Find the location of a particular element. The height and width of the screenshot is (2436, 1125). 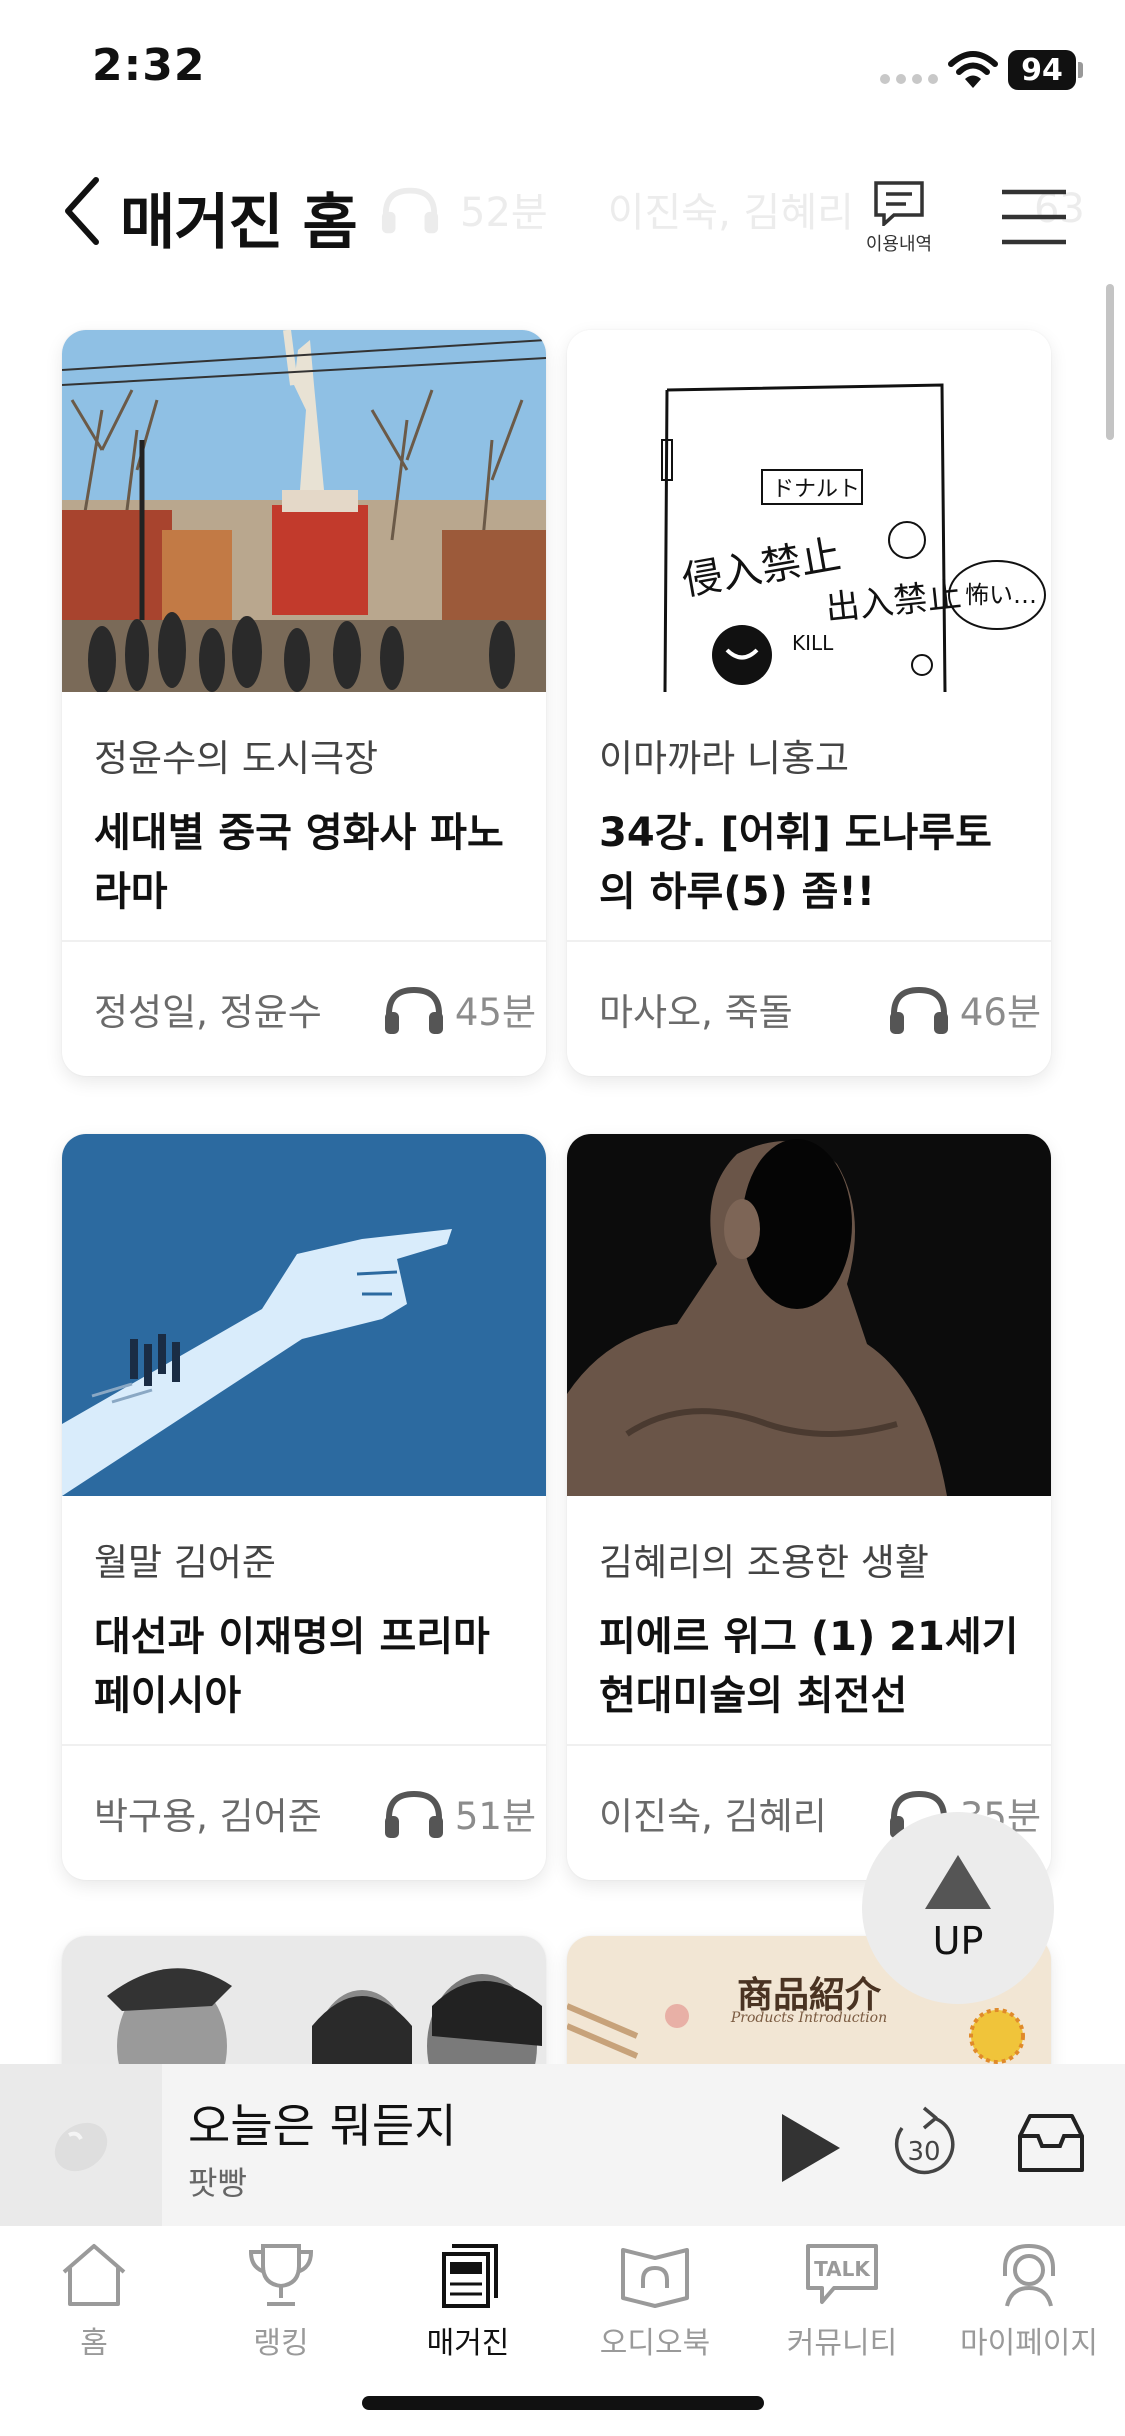

tab-label: 오디오북 is located at coordinates (655, 2343).